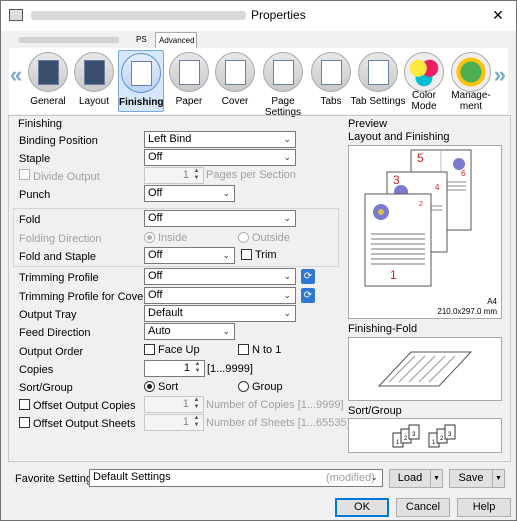  What do you see at coordinates (424, 72) in the screenshot?
I see `color-mode-icon` at bounding box center [424, 72].